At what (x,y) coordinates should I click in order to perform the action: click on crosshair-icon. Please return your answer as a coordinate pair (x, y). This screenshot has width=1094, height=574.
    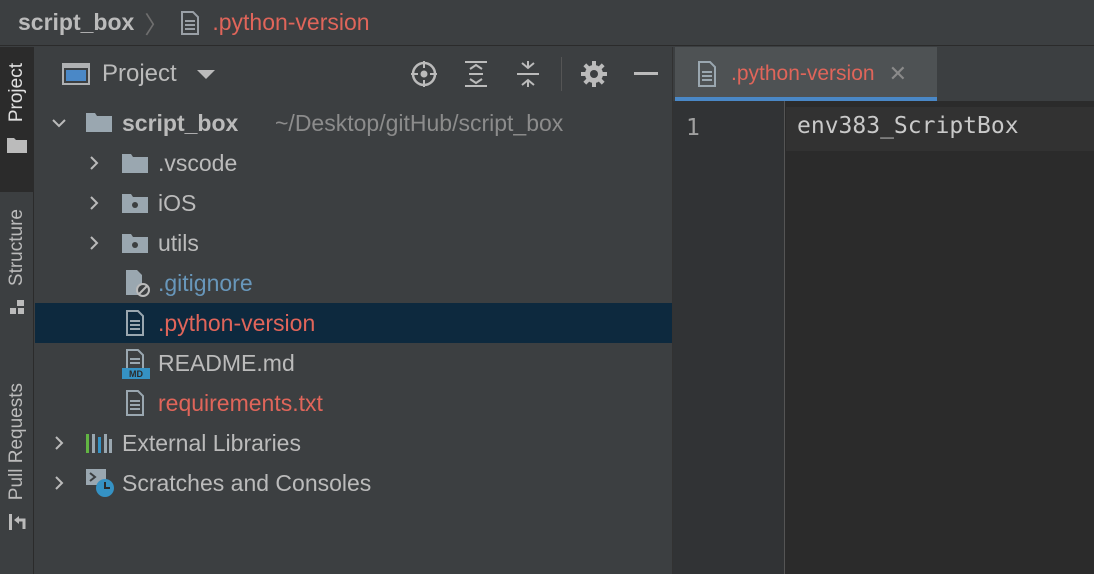
    Looking at the image, I should click on (424, 74).